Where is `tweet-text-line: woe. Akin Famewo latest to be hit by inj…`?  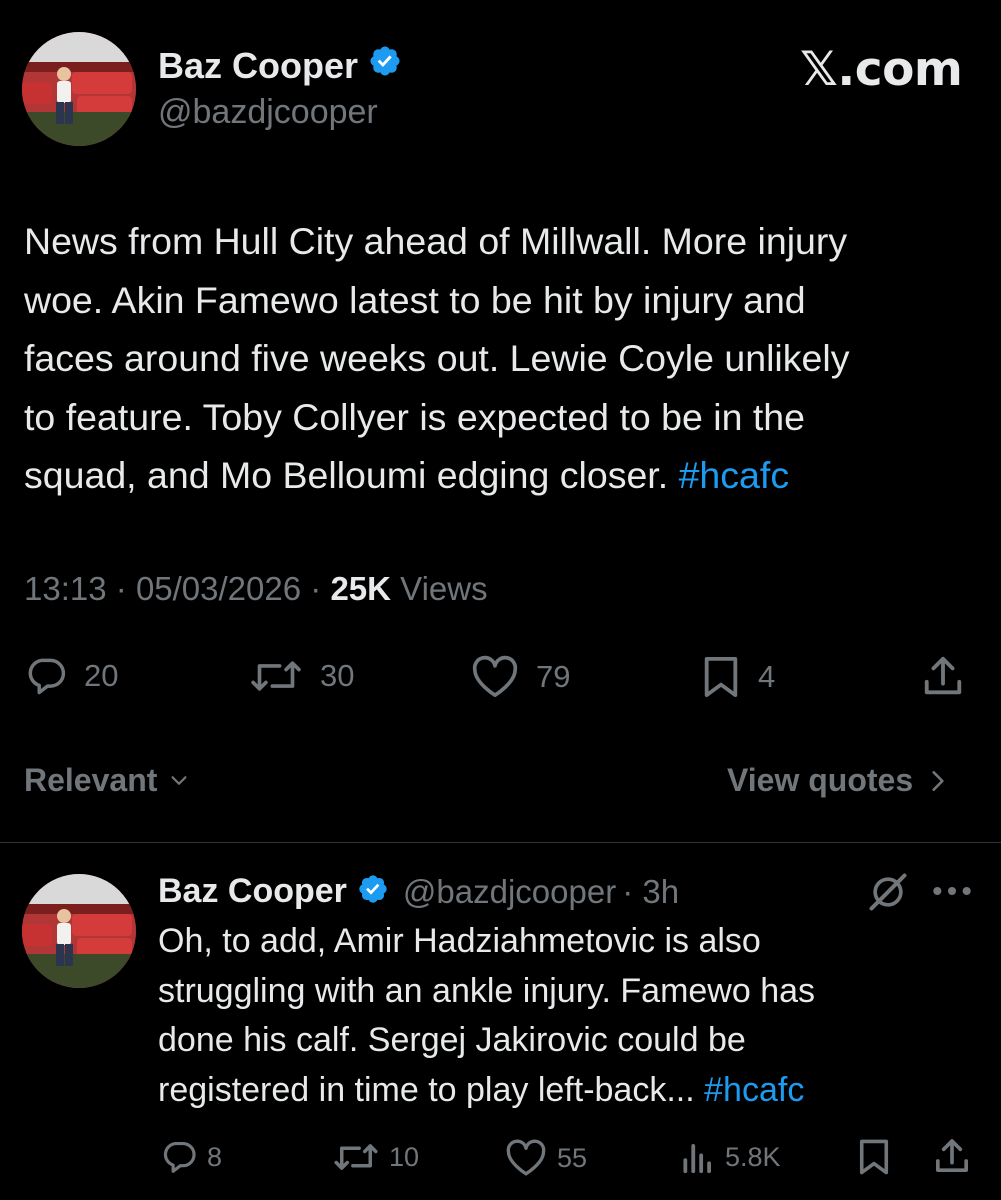 tweet-text-line: woe. Akin Famewo latest to be hit by inj… is located at coordinates (415, 299).